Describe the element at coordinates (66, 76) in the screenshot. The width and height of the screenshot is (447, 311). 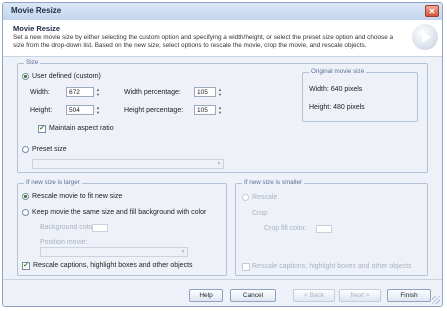
I see `user-defined-label: User defined (custom)` at that location.